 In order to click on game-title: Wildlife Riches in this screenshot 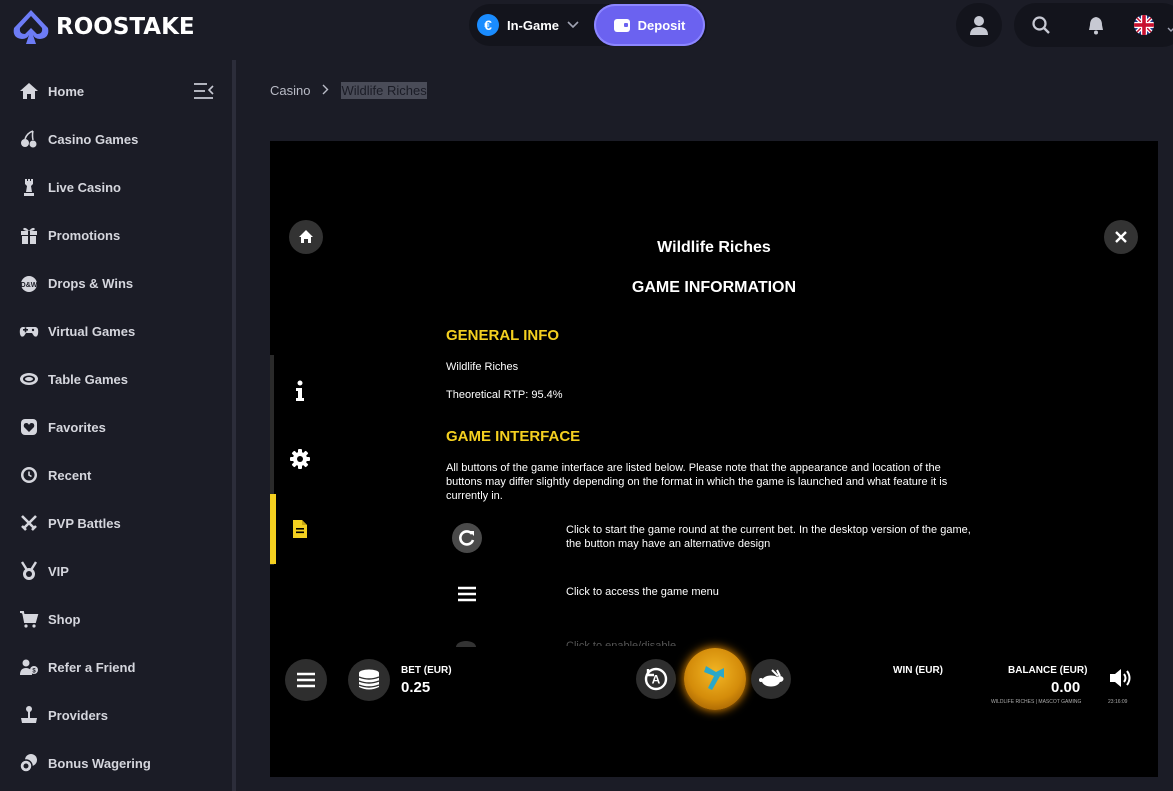, I will do `click(714, 247)`.